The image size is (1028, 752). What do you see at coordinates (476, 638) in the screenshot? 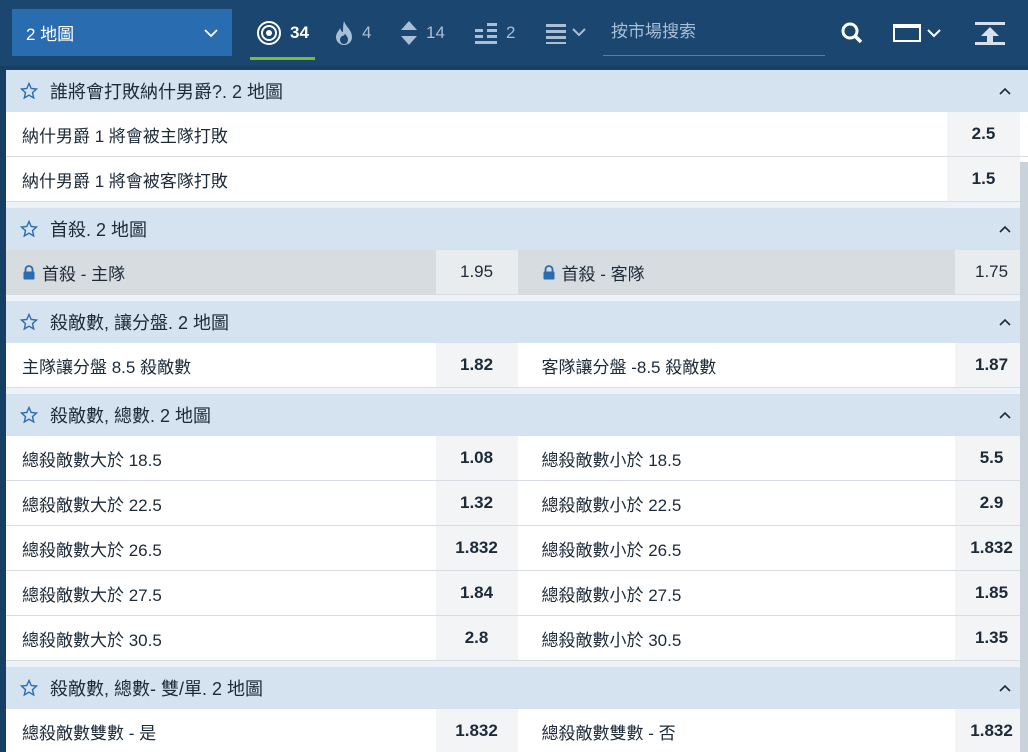
I see `odds-button: 2.8` at bounding box center [476, 638].